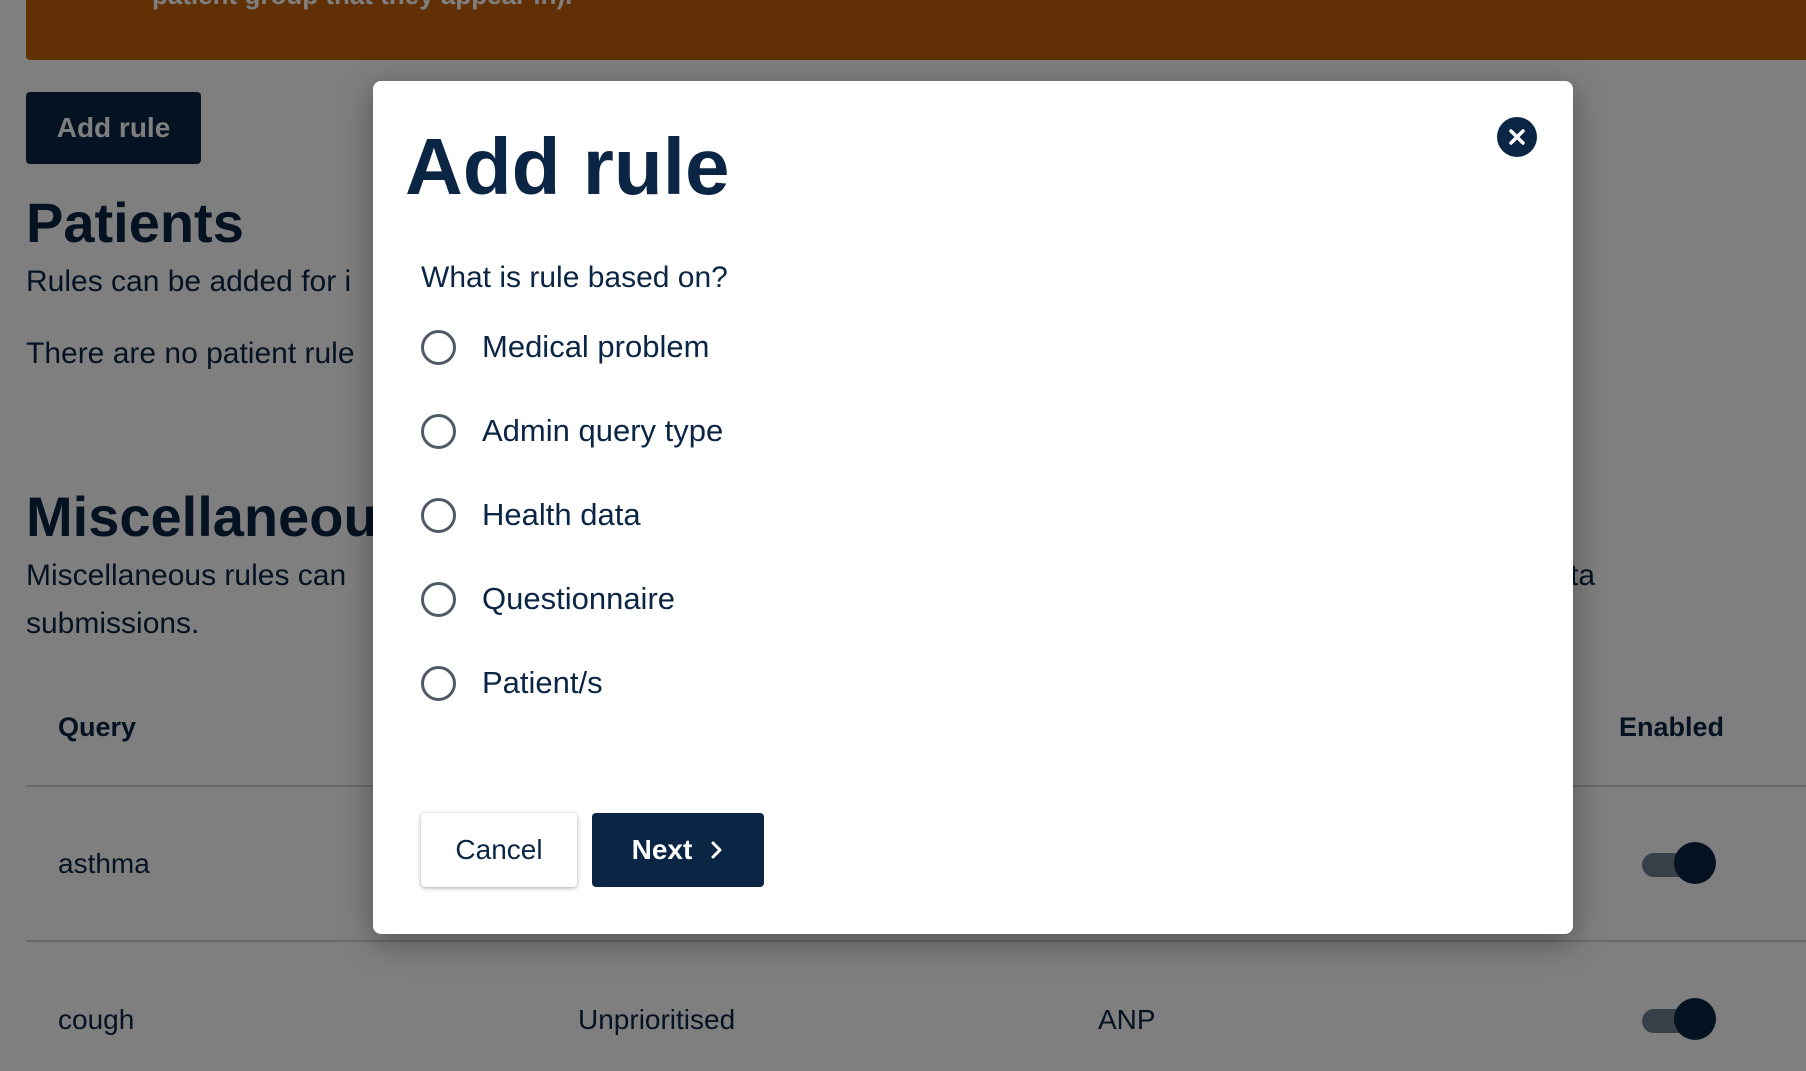 The image size is (1806, 1071). Describe the element at coordinates (662, 849) in the screenshot. I see `next-button-label: Next` at that location.